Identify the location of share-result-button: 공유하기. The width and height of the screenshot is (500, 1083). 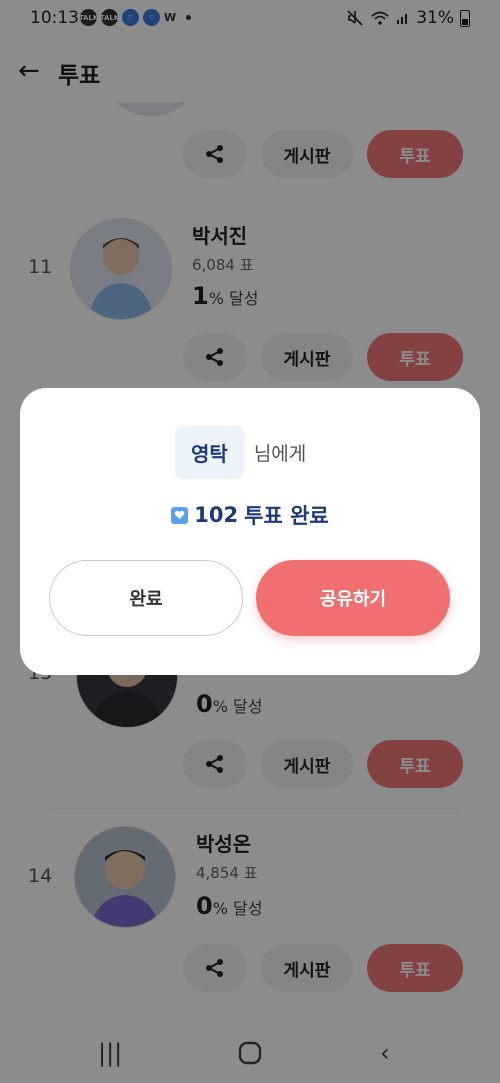
(353, 598).